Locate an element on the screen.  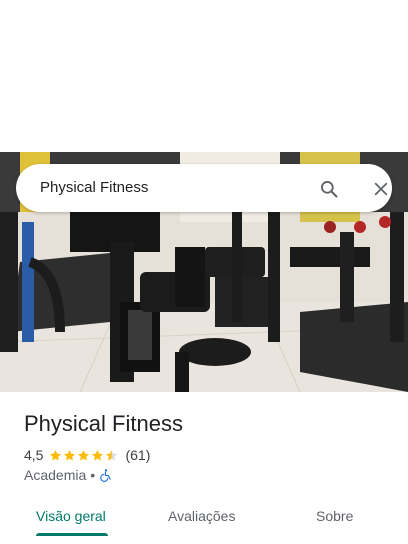
search-query-text: Physical Fitness is located at coordinates (94, 188).